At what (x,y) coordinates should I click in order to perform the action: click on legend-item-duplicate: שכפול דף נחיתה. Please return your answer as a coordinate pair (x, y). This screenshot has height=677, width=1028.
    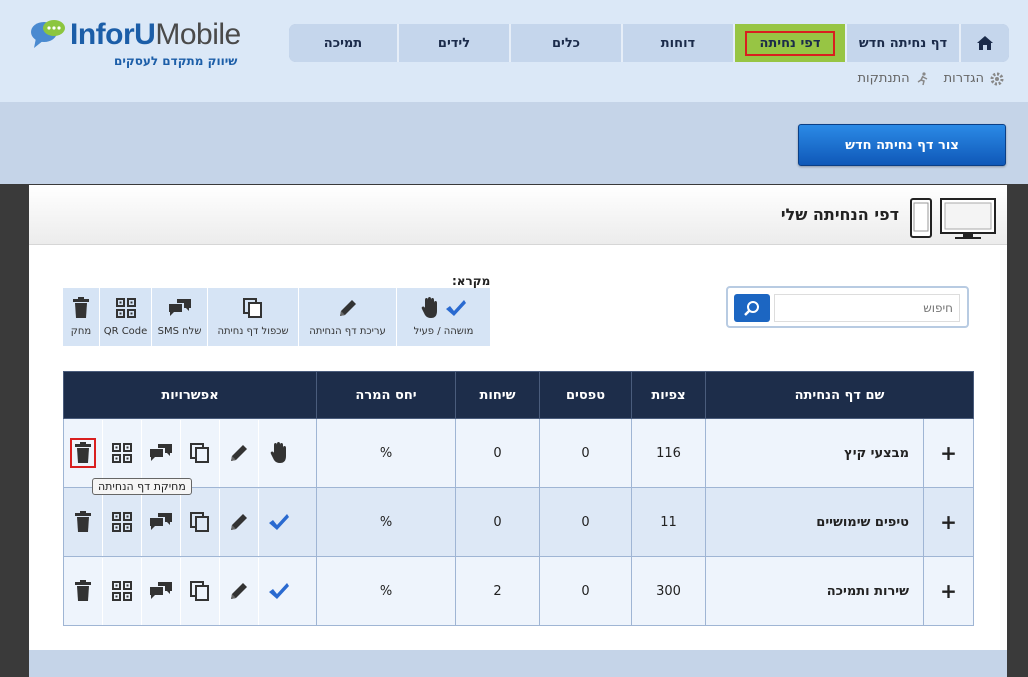
    Looking at the image, I should click on (253, 317).